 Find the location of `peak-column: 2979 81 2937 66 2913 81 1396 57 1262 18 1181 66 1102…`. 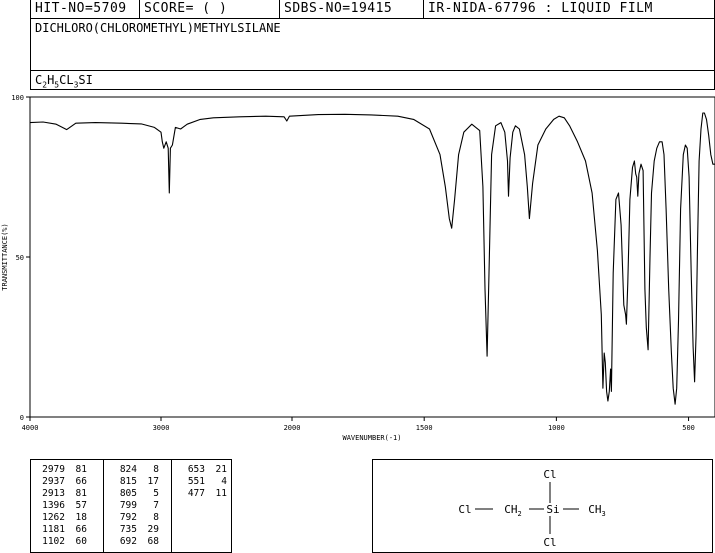

peak-column: 2979 81 2937 66 2913 81 1396 57 1262 18 1181 66 1102… is located at coordinates (60, 506).